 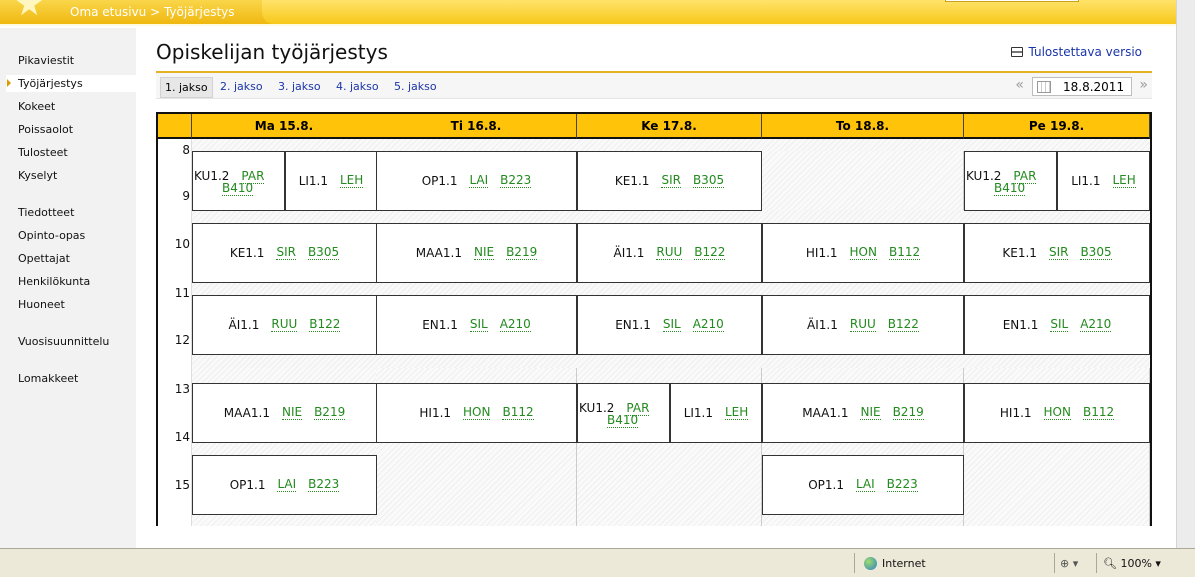 What do you see at coordinates (1135, 563) in the screenshot?
I see `zoom-level: 100%` at bounding box center [1135, 563].